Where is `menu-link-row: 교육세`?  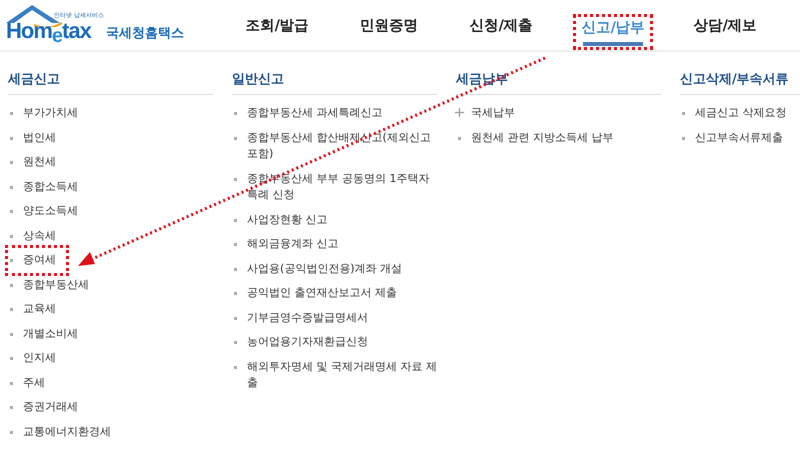 menu-link-row: 교육세 is located at coordinates (32, 309).